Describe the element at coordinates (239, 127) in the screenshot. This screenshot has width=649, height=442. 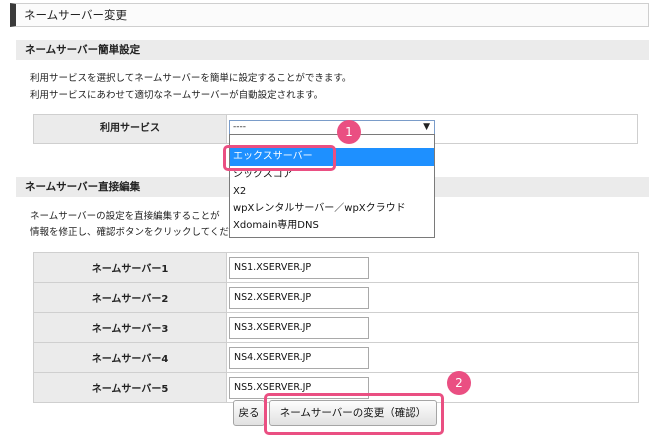
I see `service-select-value: ----` at that location.